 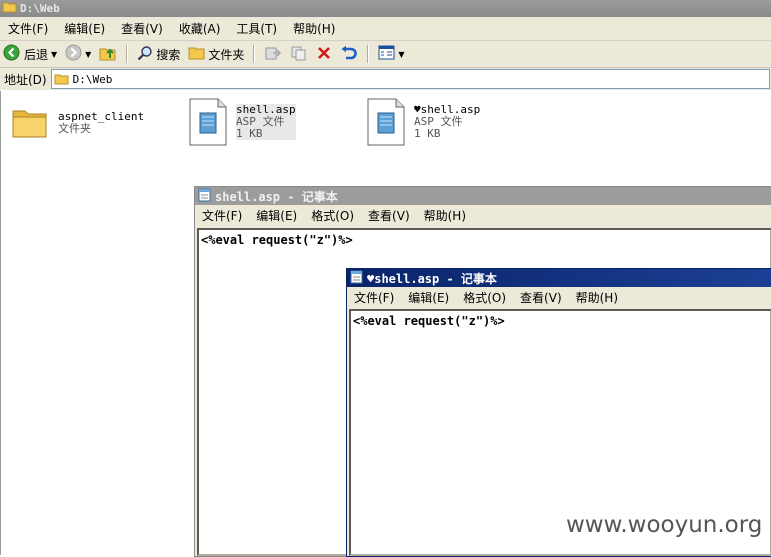 I want to click on up-folder-icon, so click(x=108, y=54).